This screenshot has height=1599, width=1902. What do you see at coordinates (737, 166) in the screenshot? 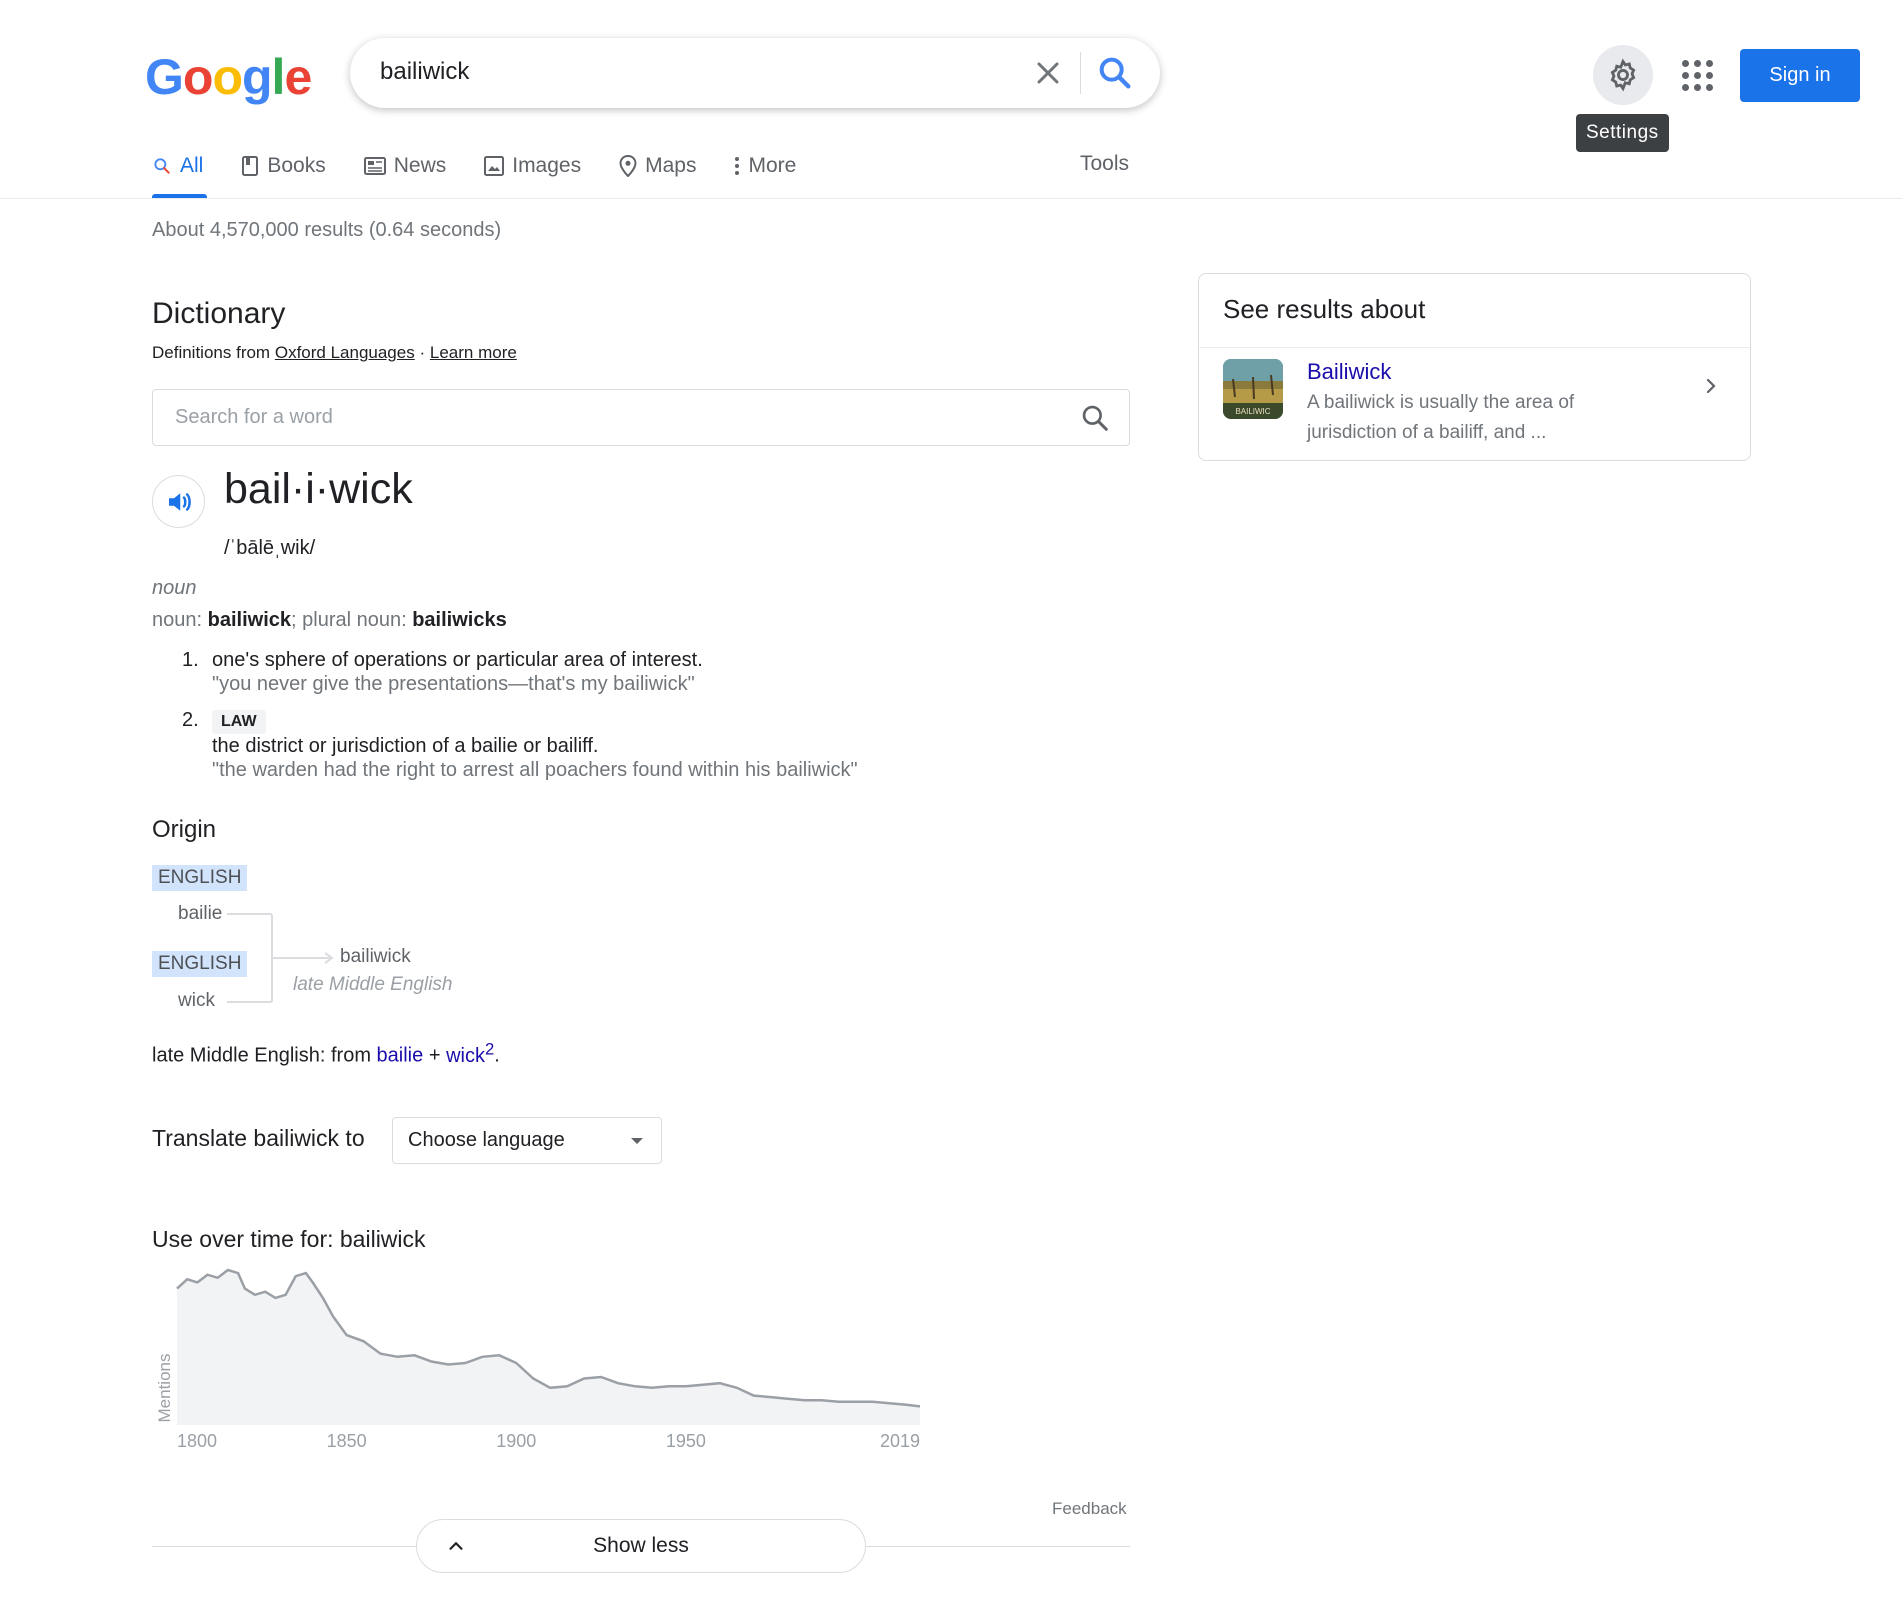
I see `more-vert-icon` at bounding box center [737, 166].